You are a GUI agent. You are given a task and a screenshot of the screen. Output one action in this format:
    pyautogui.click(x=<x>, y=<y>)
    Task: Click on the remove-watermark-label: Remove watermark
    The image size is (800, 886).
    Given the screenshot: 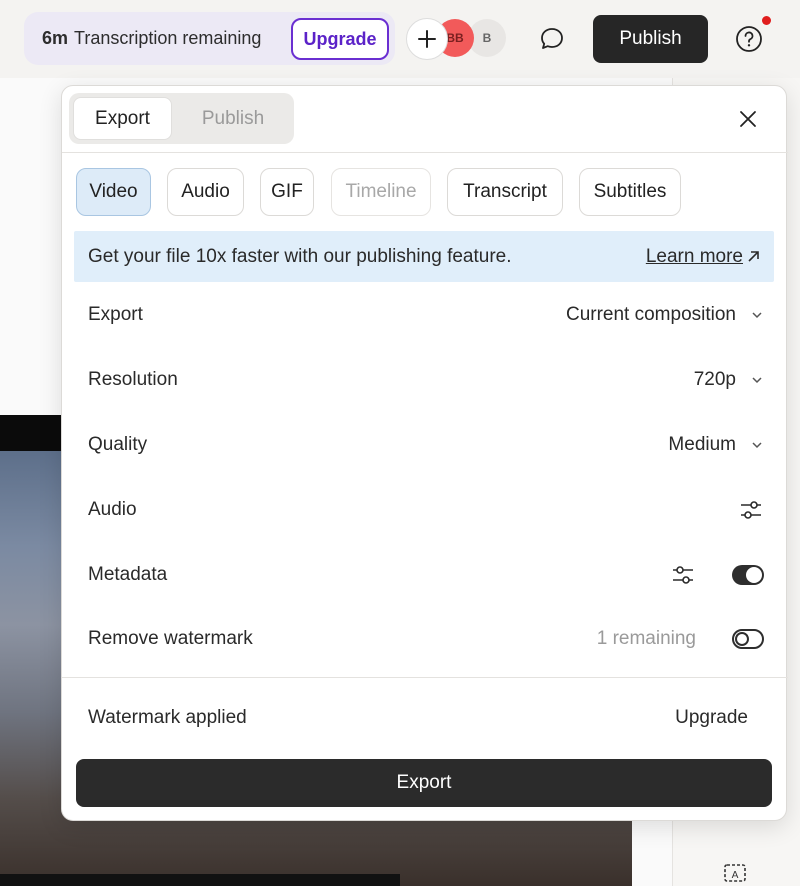 What is the action you would take?
    pyautogui.click(x=170, y=638)
    